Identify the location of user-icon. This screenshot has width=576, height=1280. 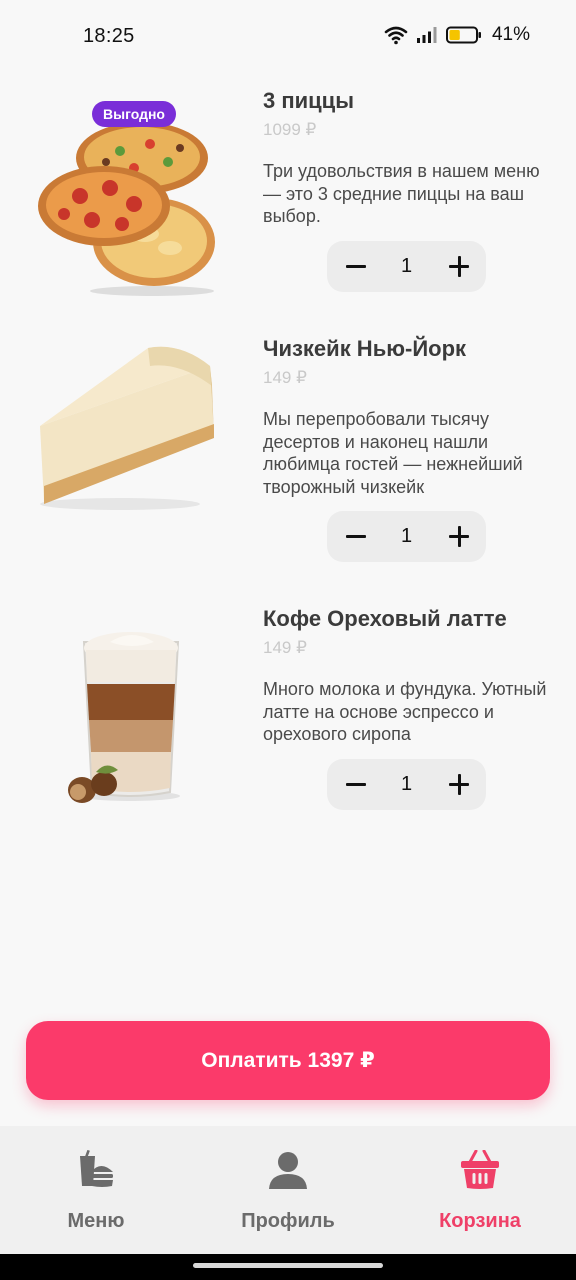
(288, 1172).